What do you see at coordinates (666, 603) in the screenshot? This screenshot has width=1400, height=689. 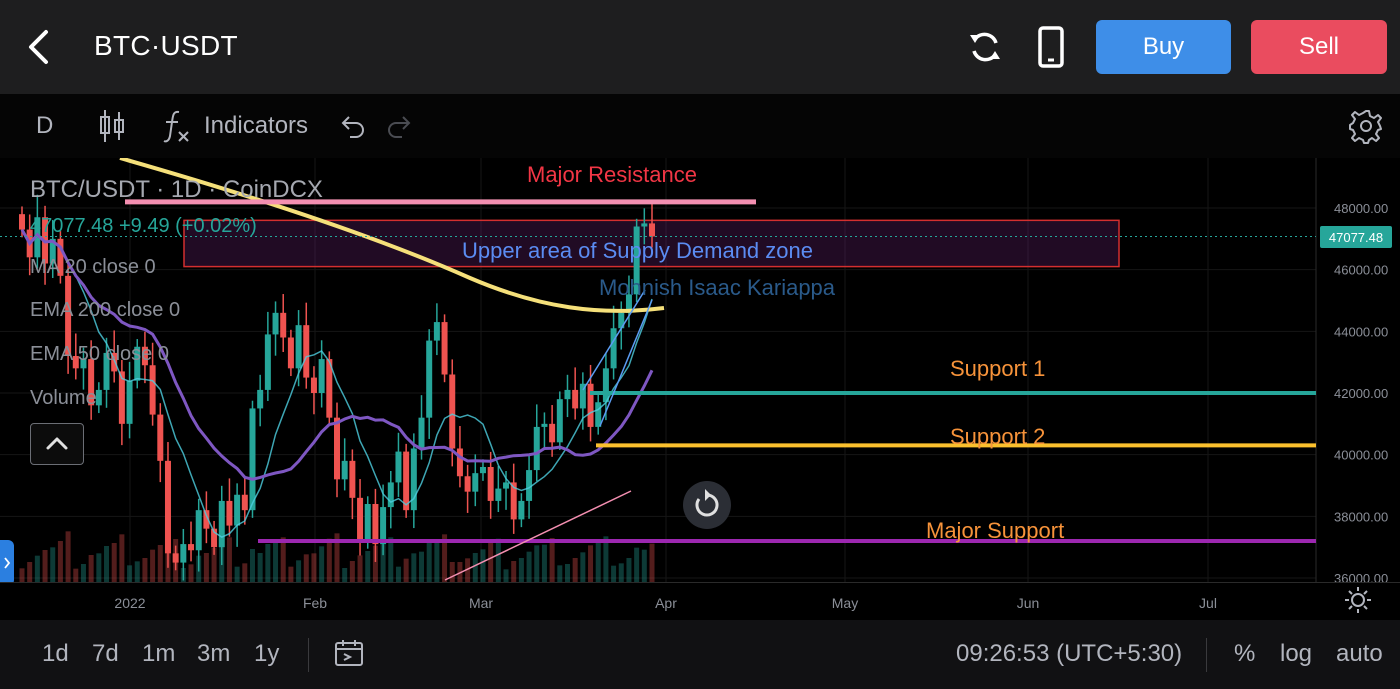 I see `time-axis-tick: Apr` at bounding box center [666, 603].